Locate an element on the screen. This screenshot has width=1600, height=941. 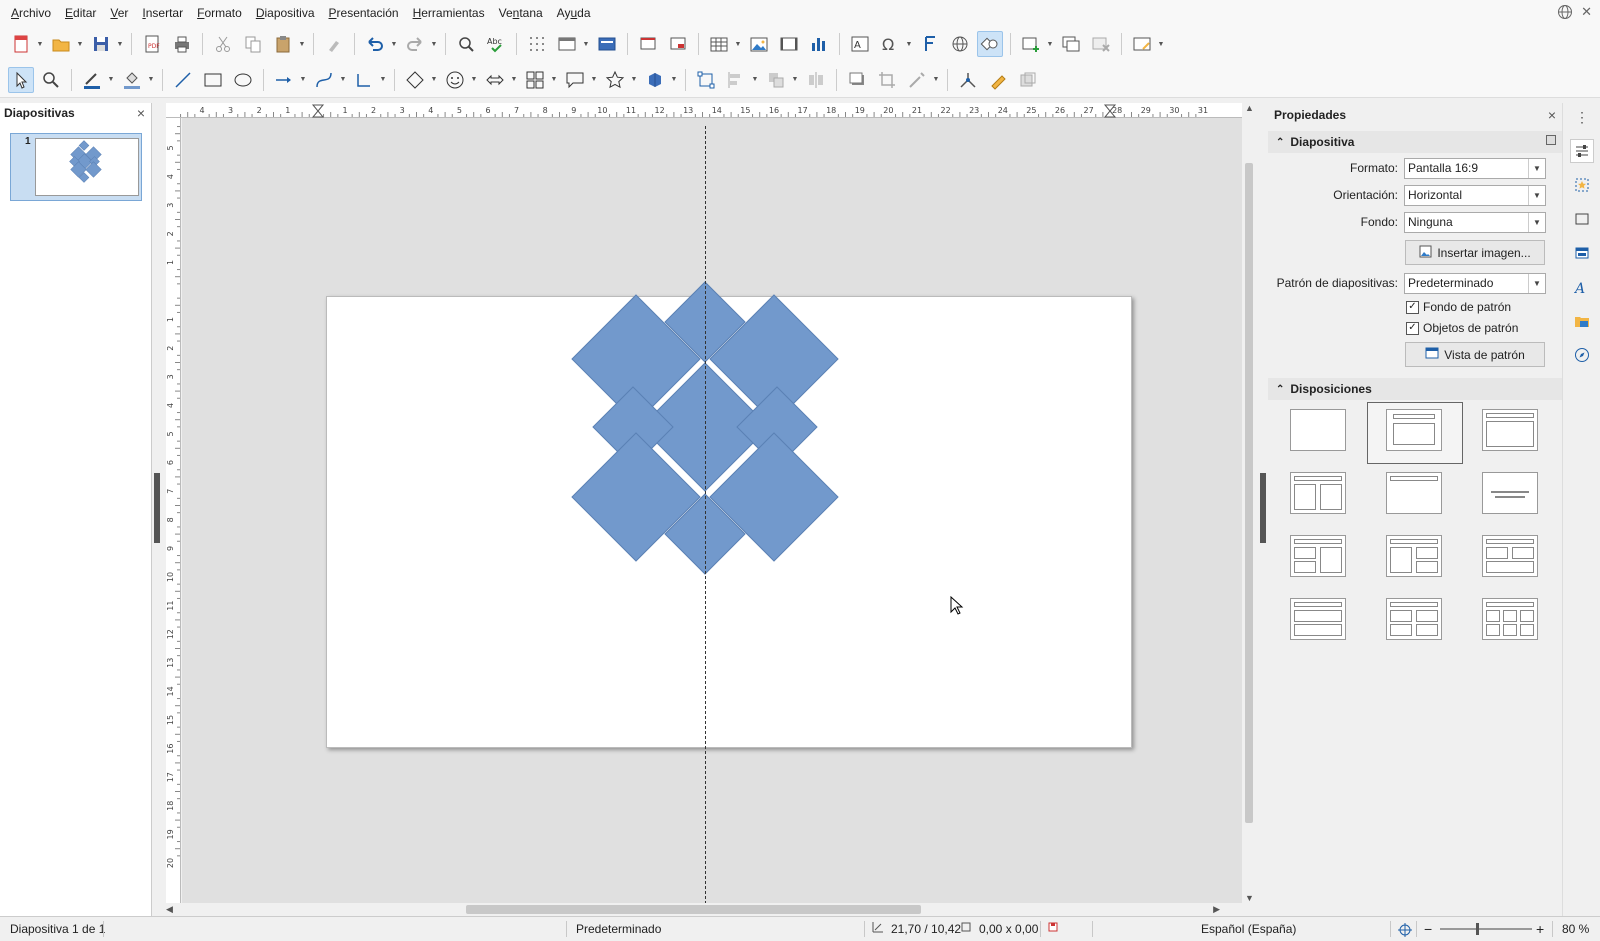
basic-shapes-dropdown-icon: ▼ is located at coordinates (434, 80).